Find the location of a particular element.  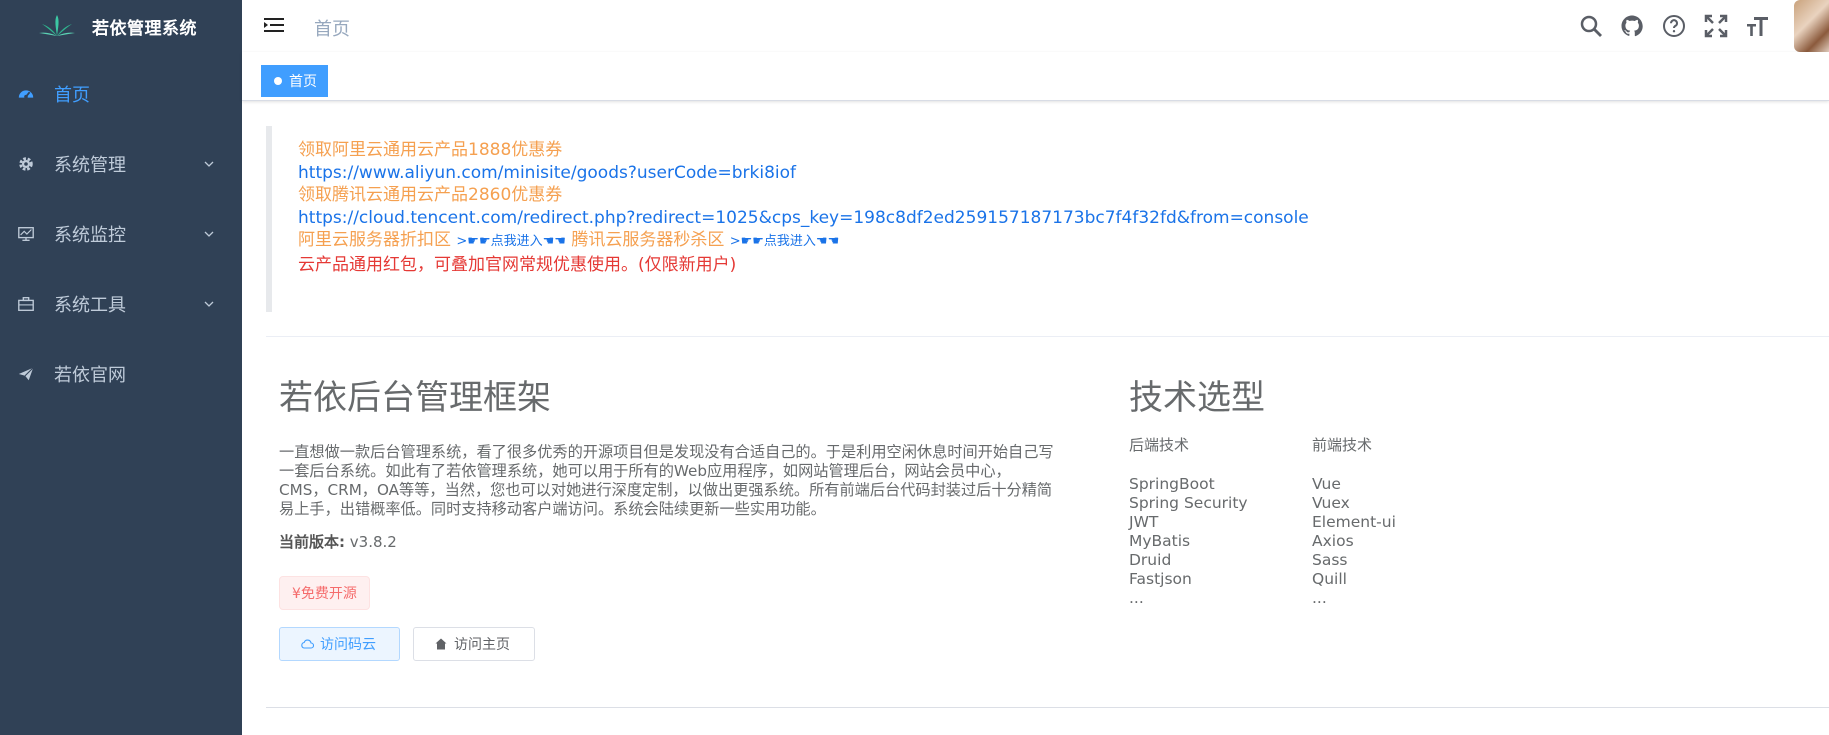

list-item: MyBatis is located at coordinates (1160, 541).